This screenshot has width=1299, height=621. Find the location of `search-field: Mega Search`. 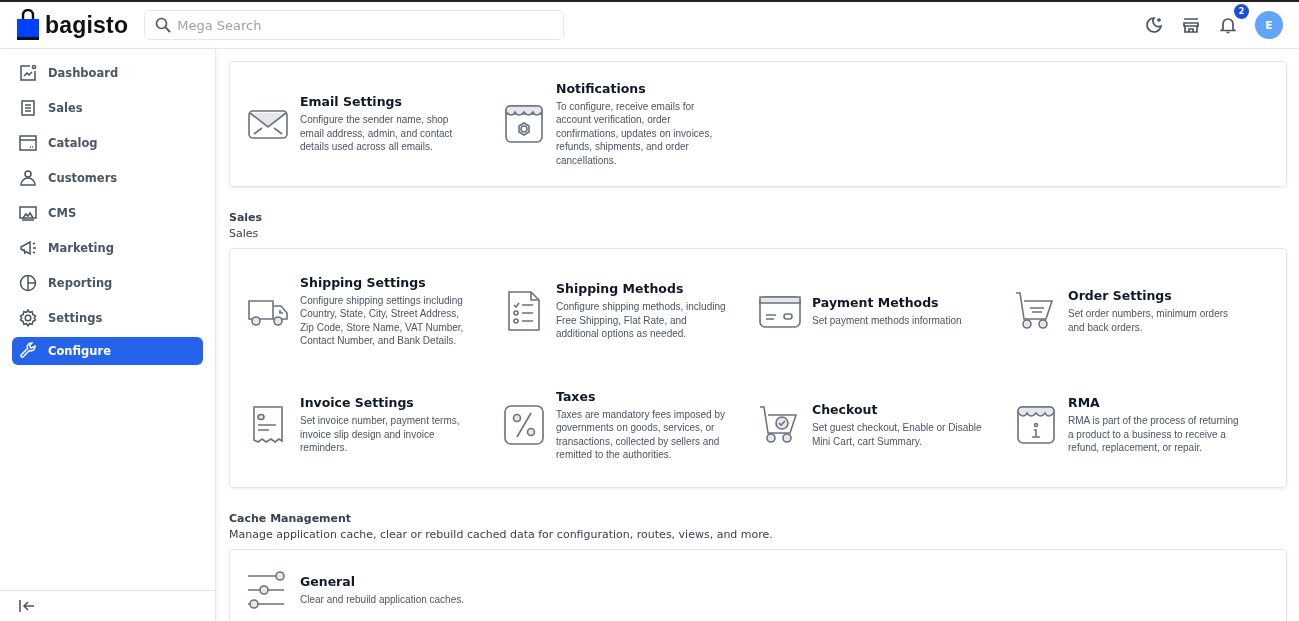

search-field: Mega Search is located at coordinates (354, 25).